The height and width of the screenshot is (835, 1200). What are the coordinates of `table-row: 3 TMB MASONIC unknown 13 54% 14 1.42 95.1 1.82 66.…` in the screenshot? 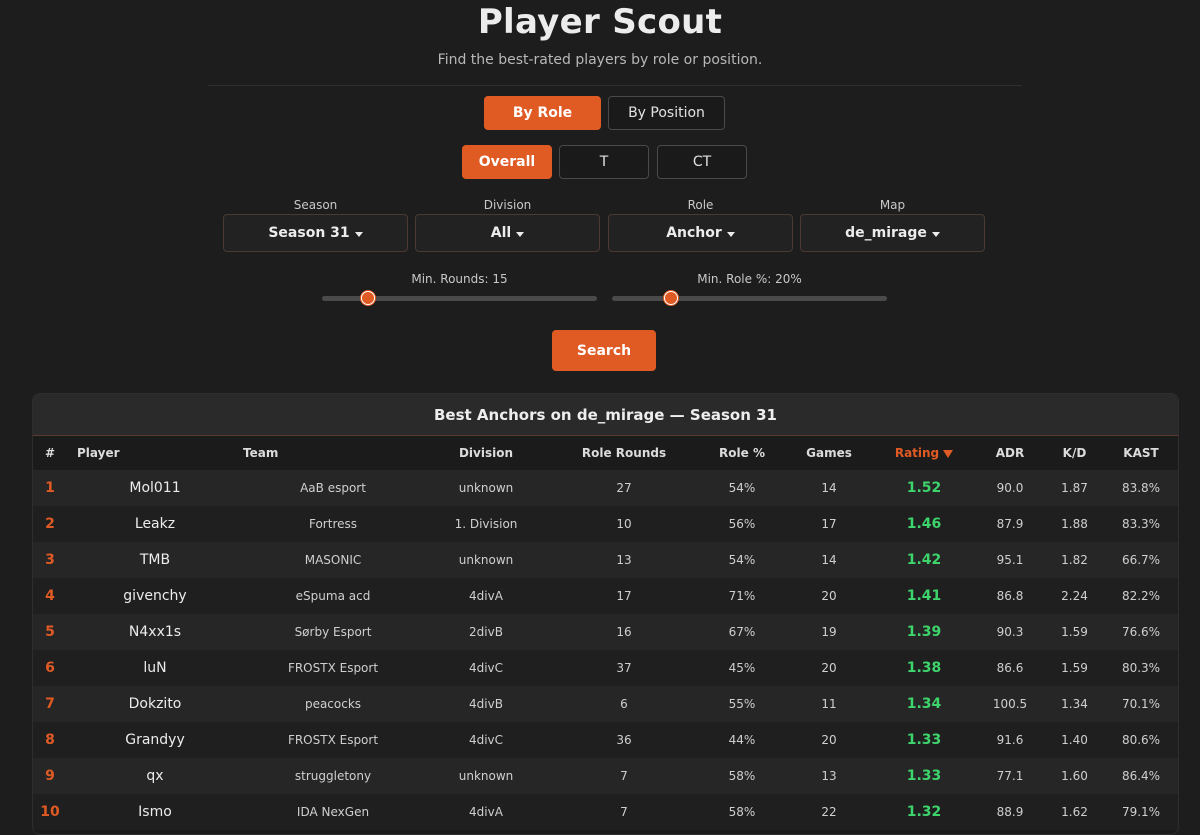 It's located at (605, 560).